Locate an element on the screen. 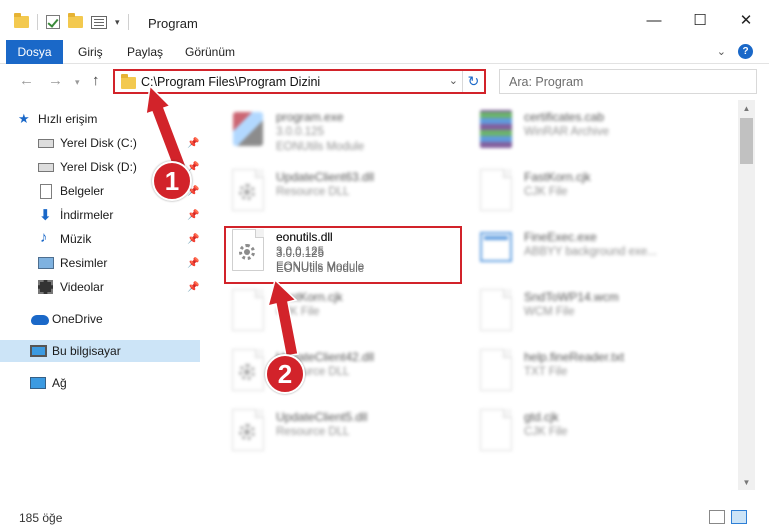  qat-separator is located at coordinates (37, 22).